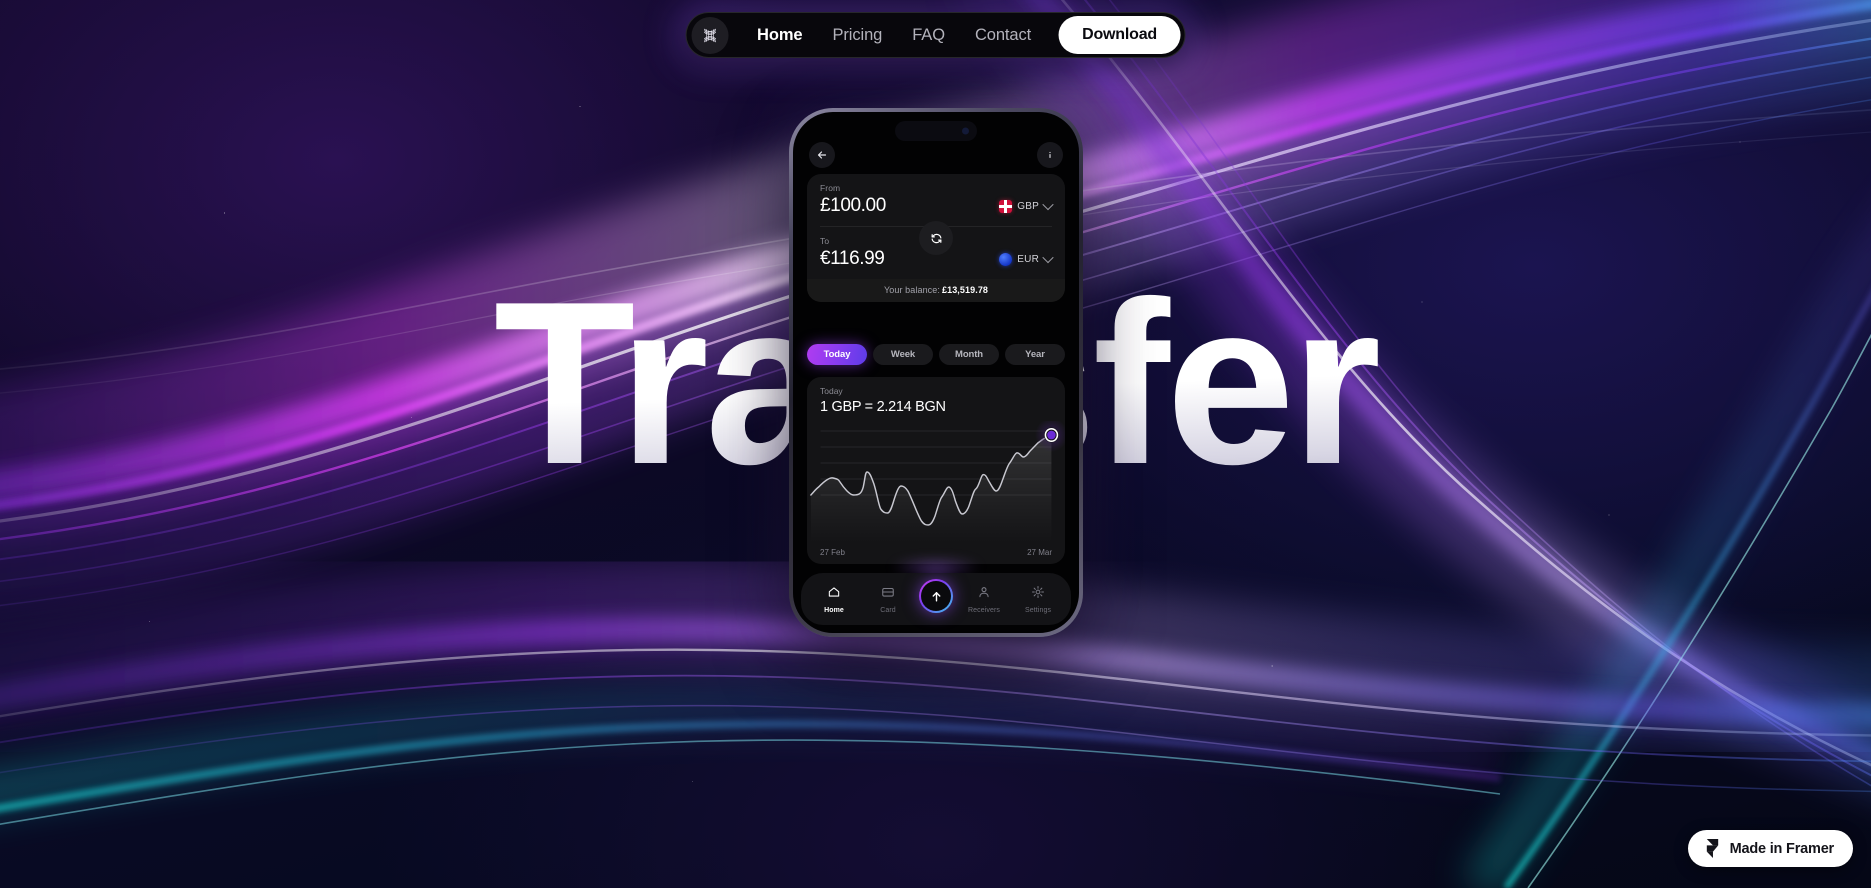 The height and width of the screenshot is (888, 1871). I want to click on chart-period-label: Today, so click(831, 391).